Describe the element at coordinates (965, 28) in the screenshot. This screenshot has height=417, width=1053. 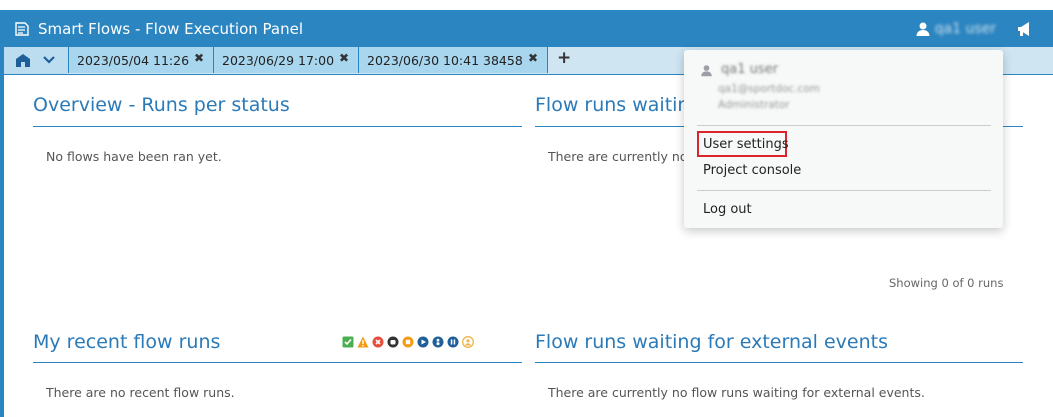
I see `user-name: qa1 user` at that location.